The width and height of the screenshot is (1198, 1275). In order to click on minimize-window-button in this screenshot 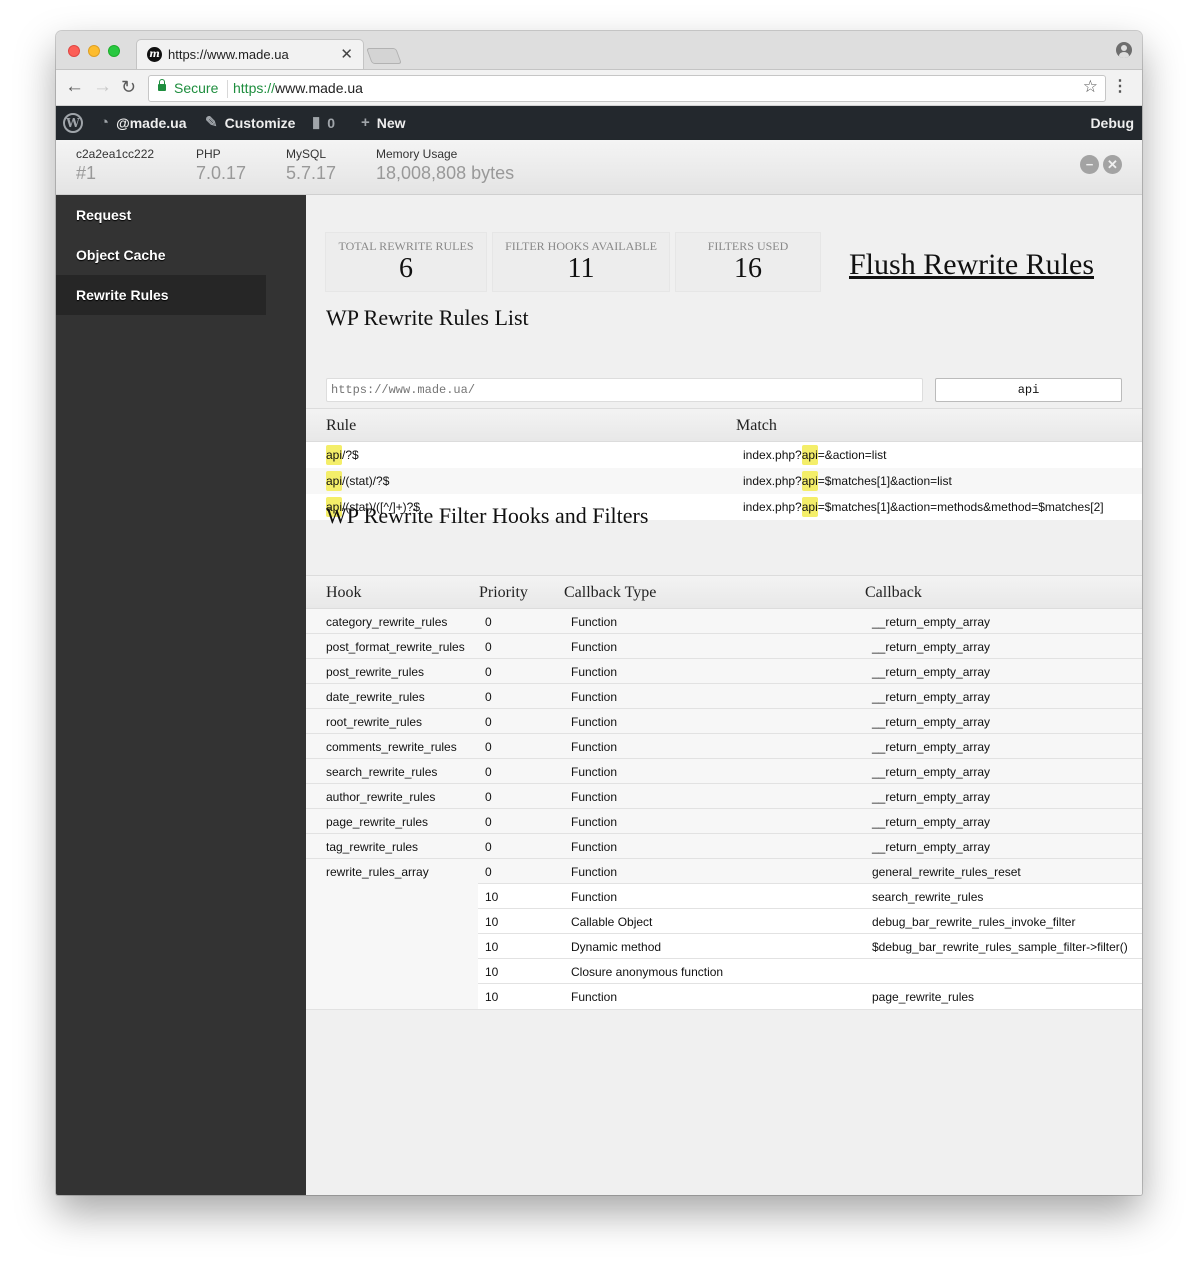, I will do `click(94, 51)`.